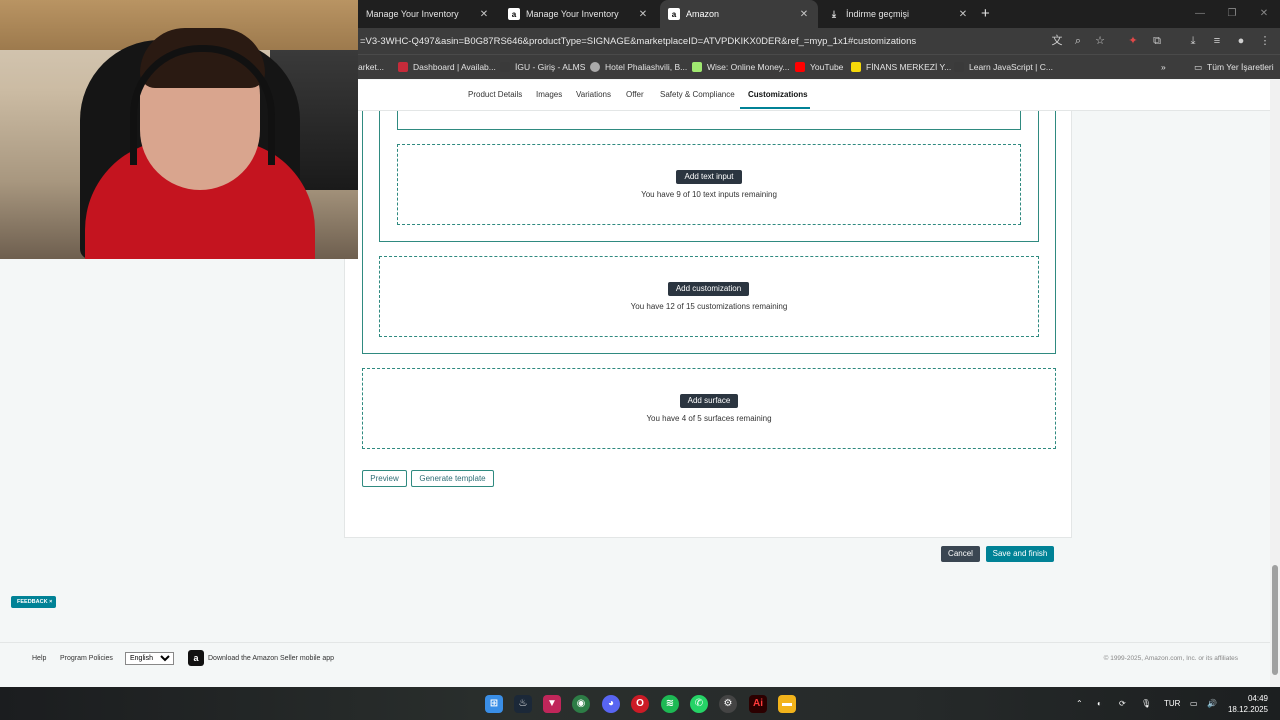 The height and width of the screenshot is (720, 1280). What do you see at coordinates (1198, 66) in the screenshot?
I see `folder-icon: ▭` at bounding box center [1198, 66].